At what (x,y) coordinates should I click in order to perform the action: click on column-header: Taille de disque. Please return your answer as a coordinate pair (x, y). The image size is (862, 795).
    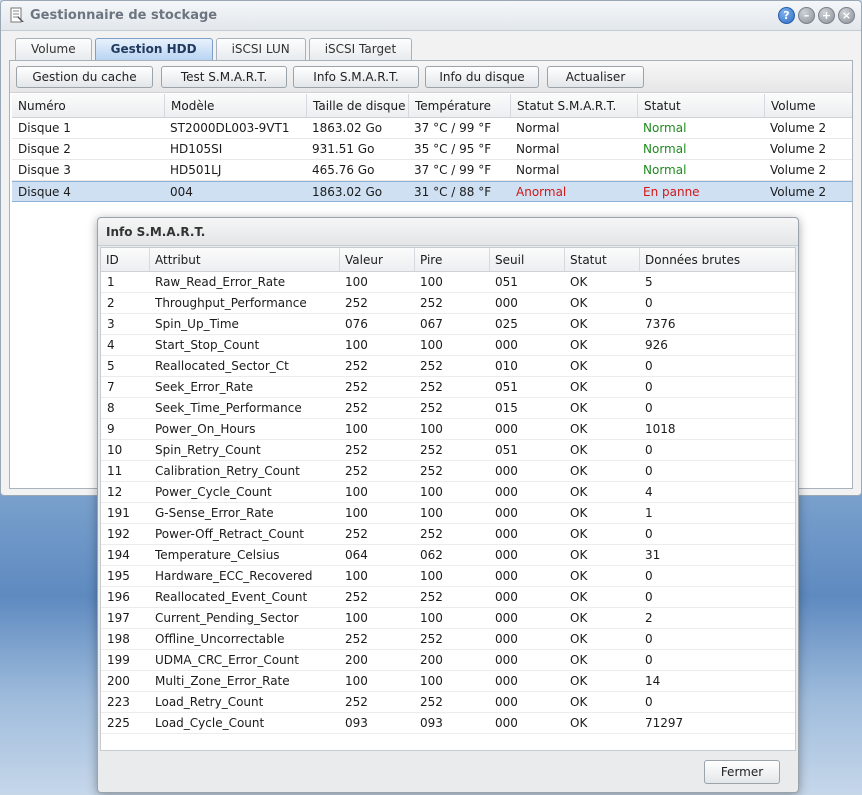
    Looking at the image, I should click on (357, 105).